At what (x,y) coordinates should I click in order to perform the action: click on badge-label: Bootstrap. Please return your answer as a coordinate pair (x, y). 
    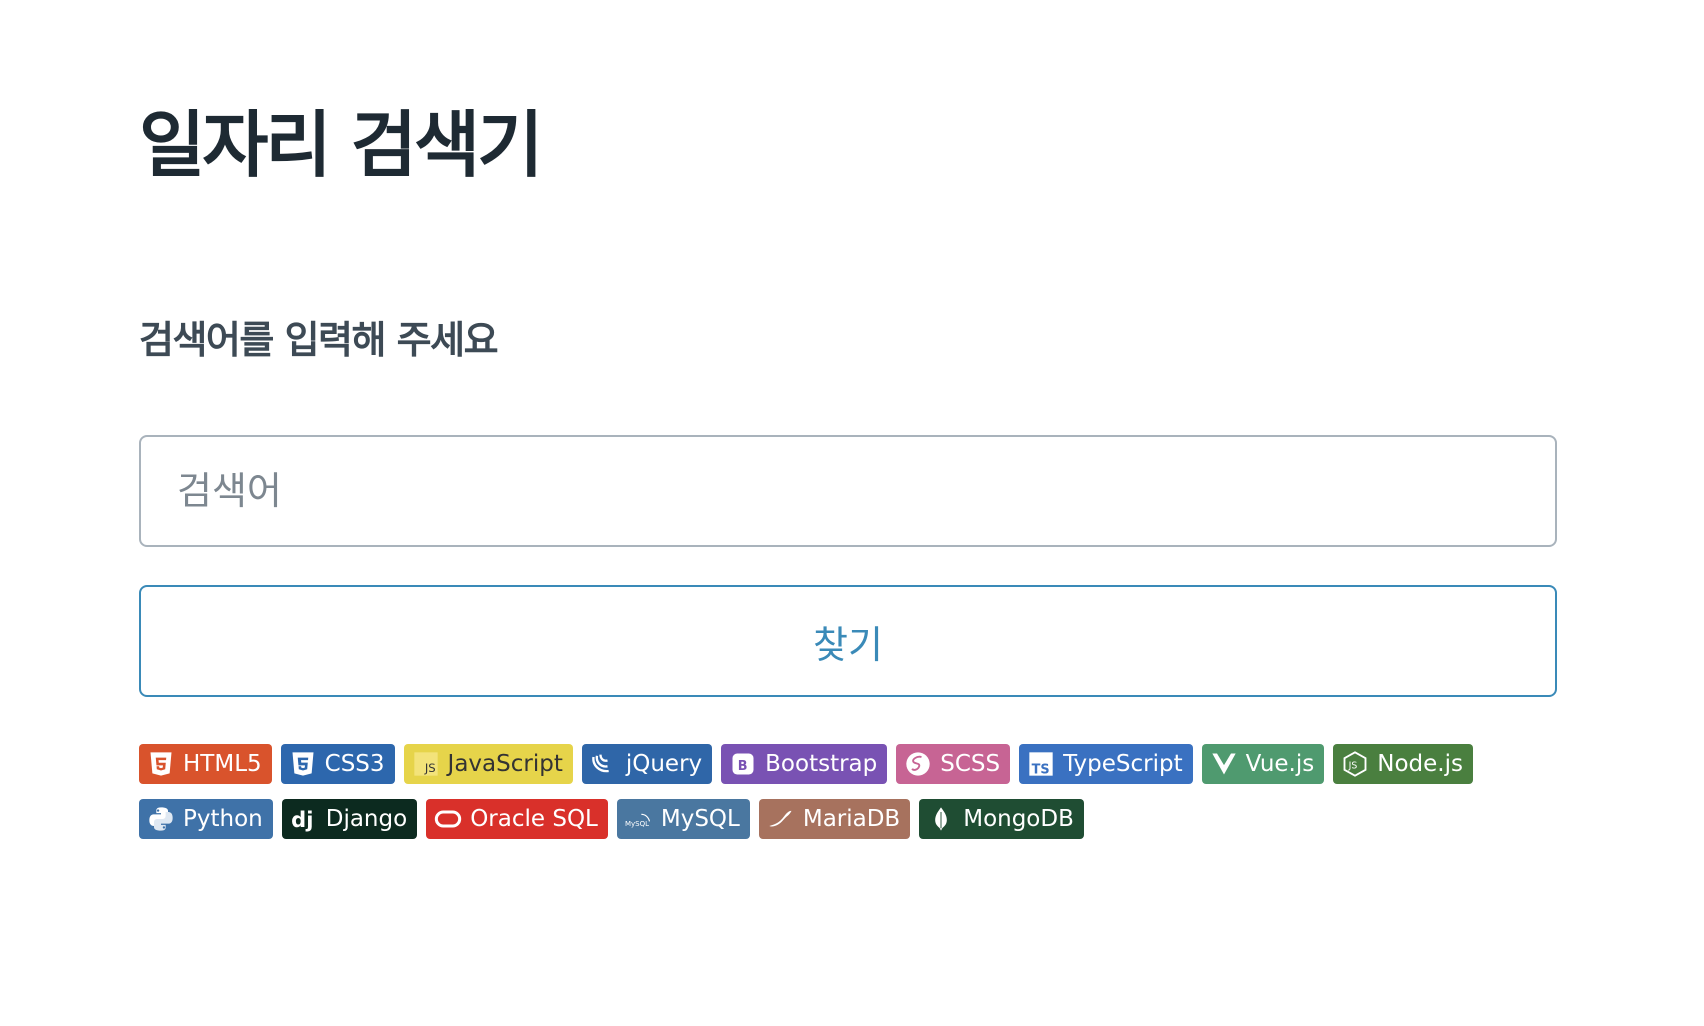
    Looking at the image, I should click on (821, 764).